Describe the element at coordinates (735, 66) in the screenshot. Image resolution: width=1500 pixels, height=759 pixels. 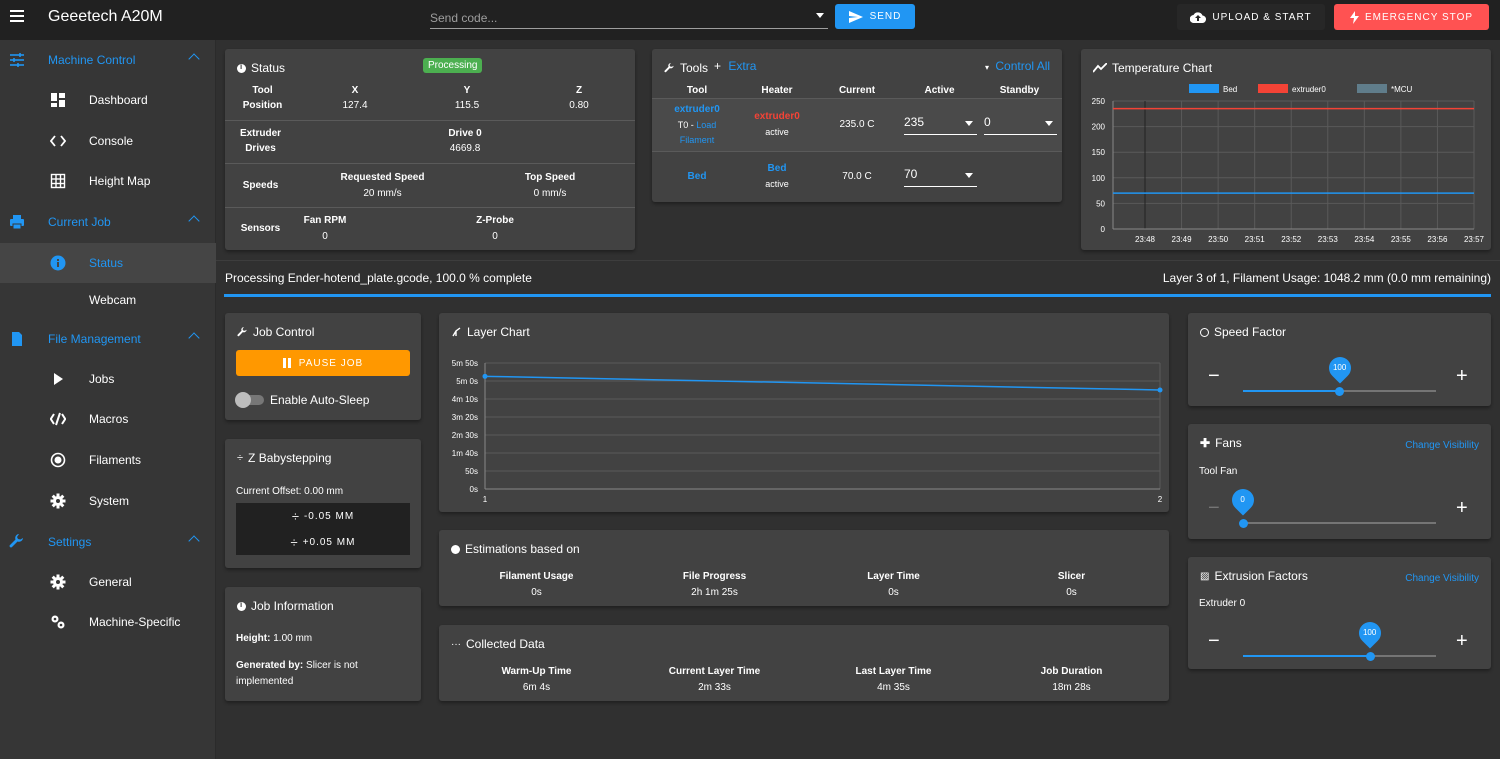
I see `extra-tools-link: + Extra` at that location.